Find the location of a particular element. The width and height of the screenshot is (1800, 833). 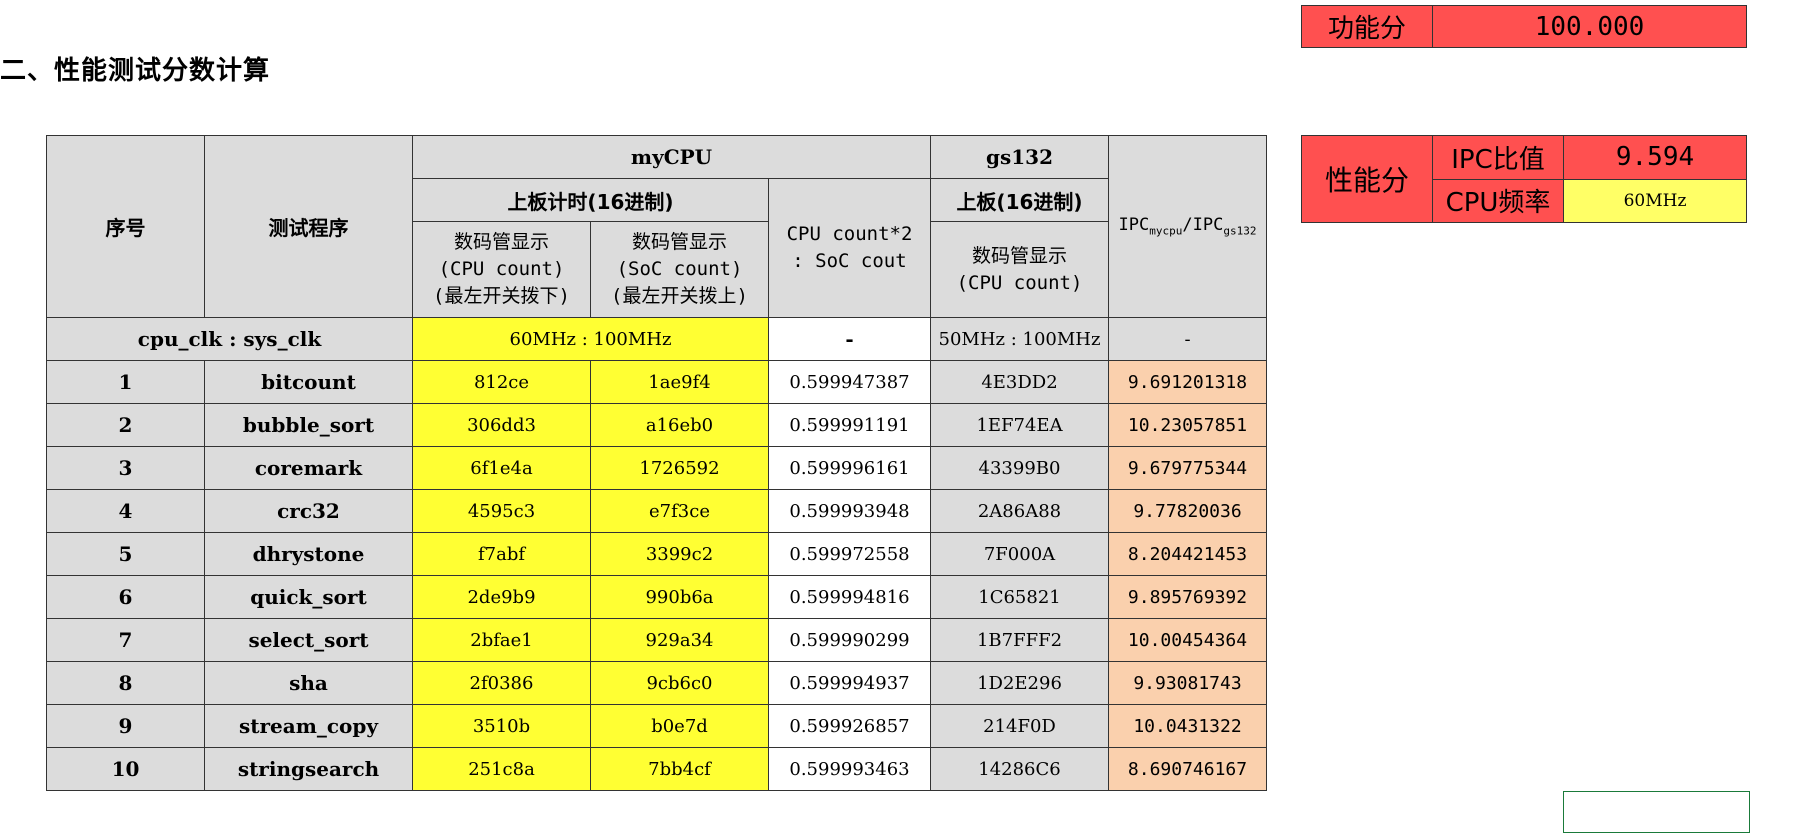

row-program: bitcount is located at coordinates (308, 382).